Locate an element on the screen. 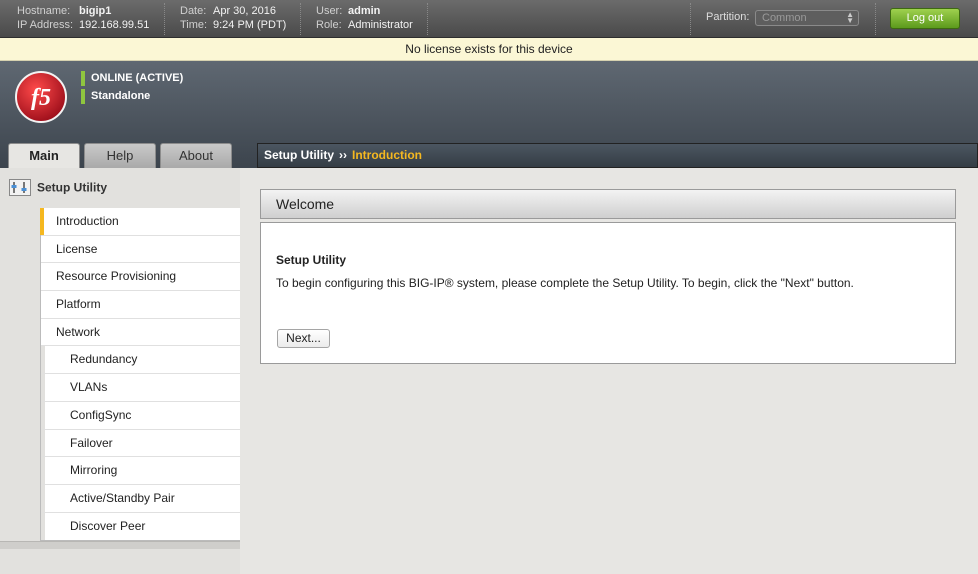  breadcrumb-current: Introduction is located at coordinates (387, 155).